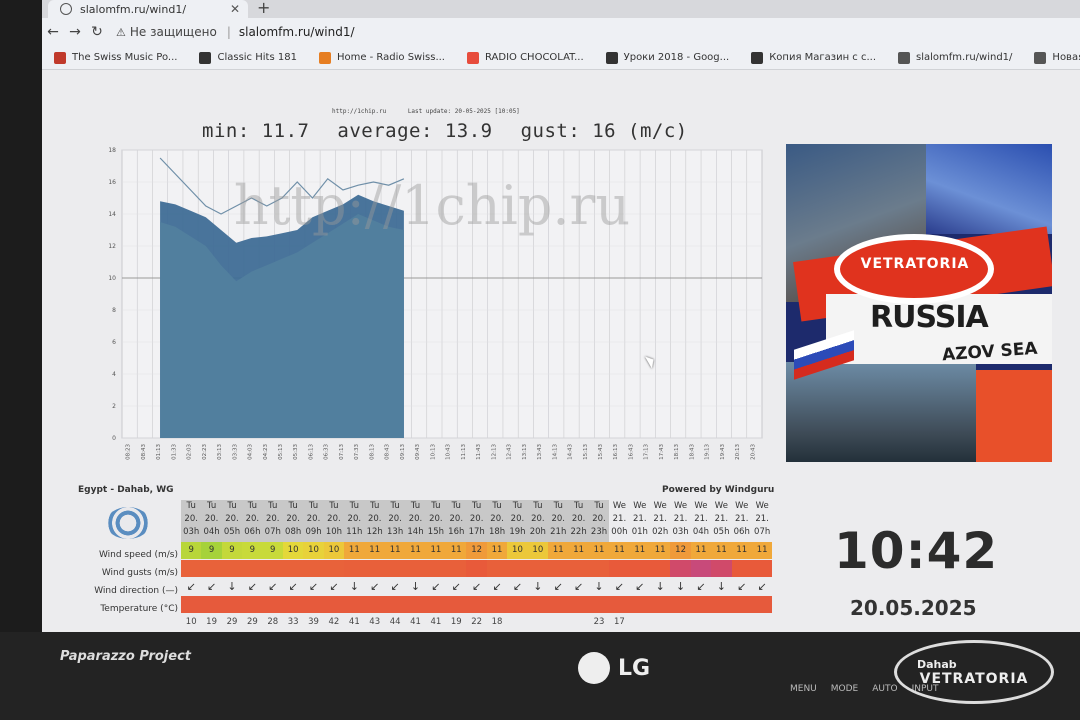  I want to click on forecast-hour-cell: Tu 20. 10h, so click(334, 521).